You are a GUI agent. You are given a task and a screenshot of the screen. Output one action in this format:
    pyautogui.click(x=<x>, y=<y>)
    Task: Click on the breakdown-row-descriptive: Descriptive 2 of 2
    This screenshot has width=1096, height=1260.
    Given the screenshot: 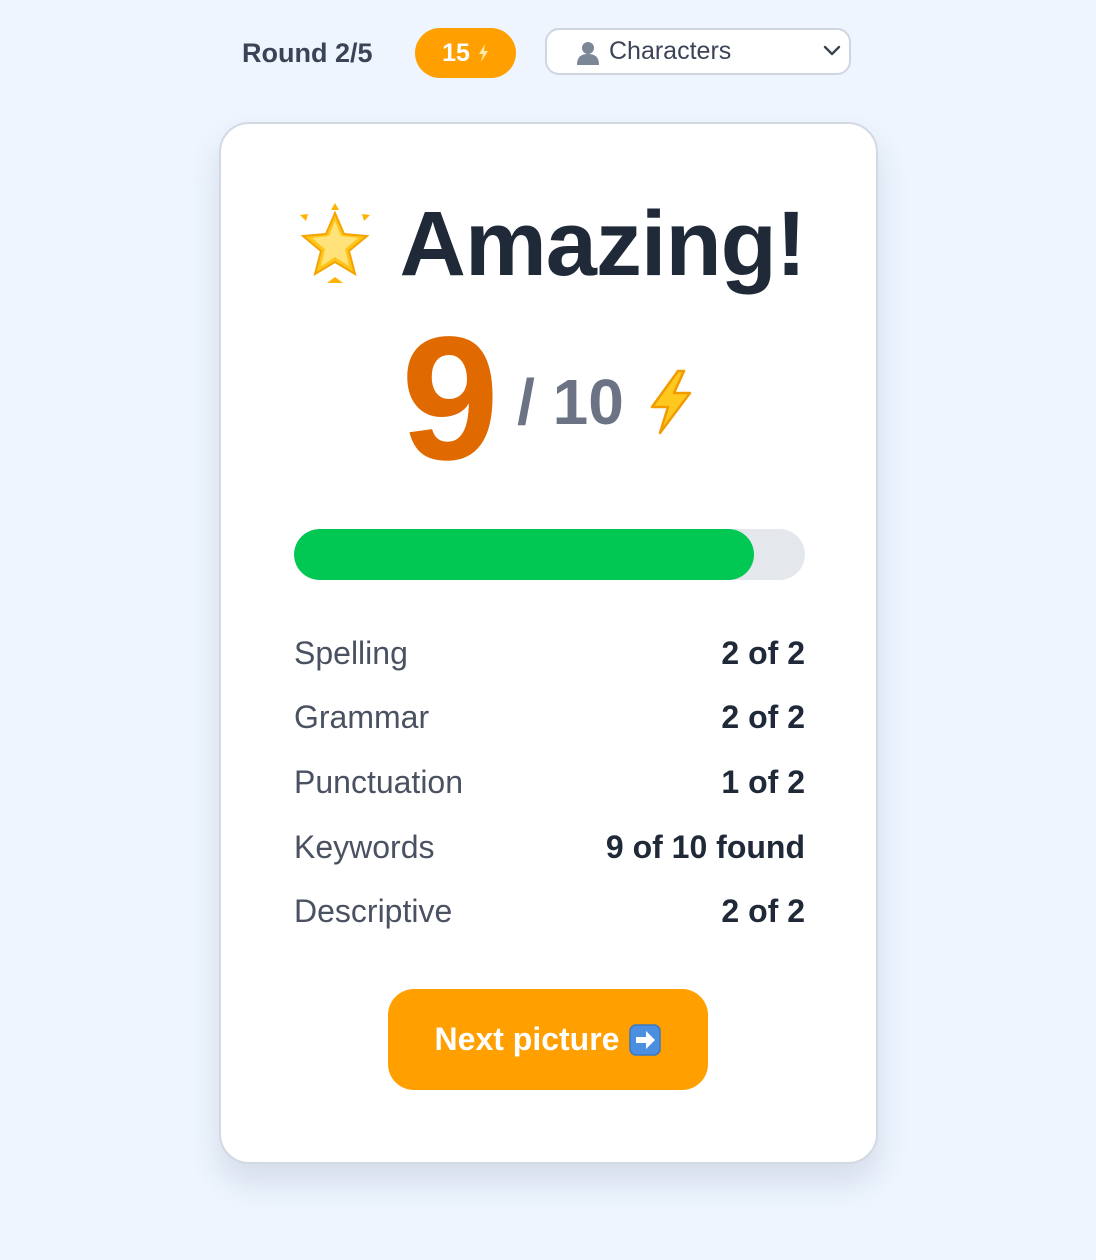 What is the action you would take?
    pyautogui.click(x=549, y=911)
    